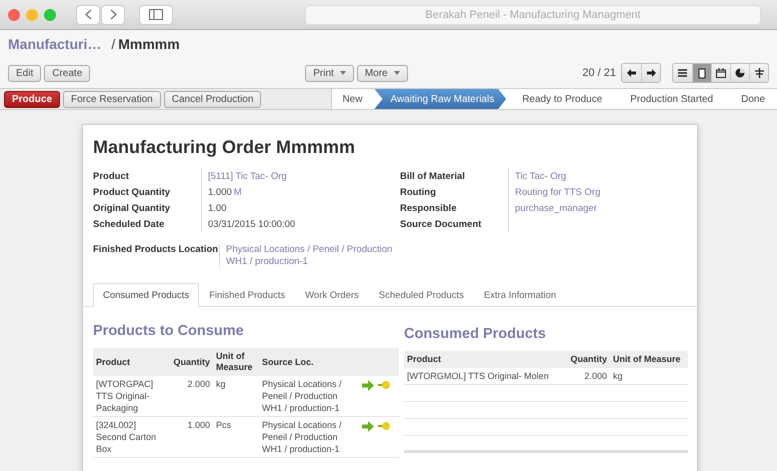 This screenshot has height=471, width=777. Describe the element at coordinates (149, 44) in the screenshot. I see `breadcrumb-current: Mmmmm` at that location.